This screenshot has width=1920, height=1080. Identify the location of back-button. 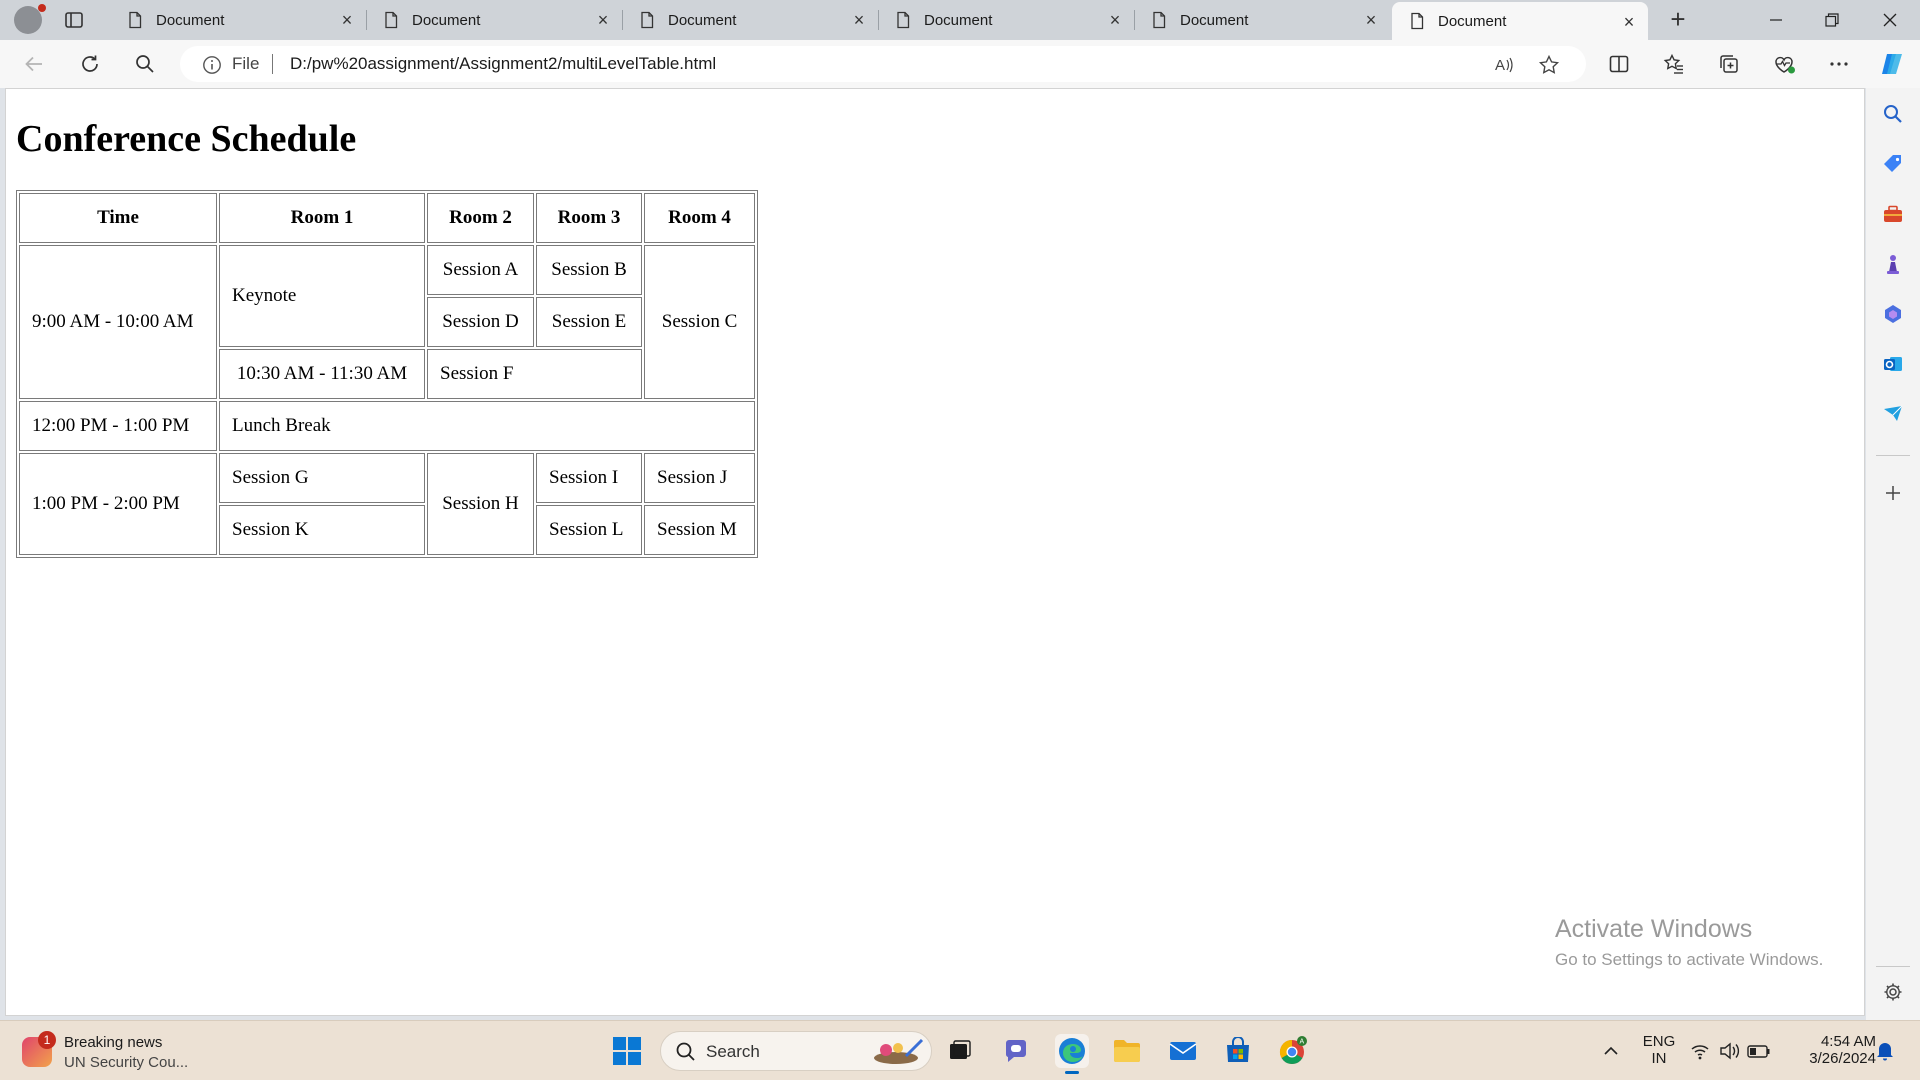
(34, 64).